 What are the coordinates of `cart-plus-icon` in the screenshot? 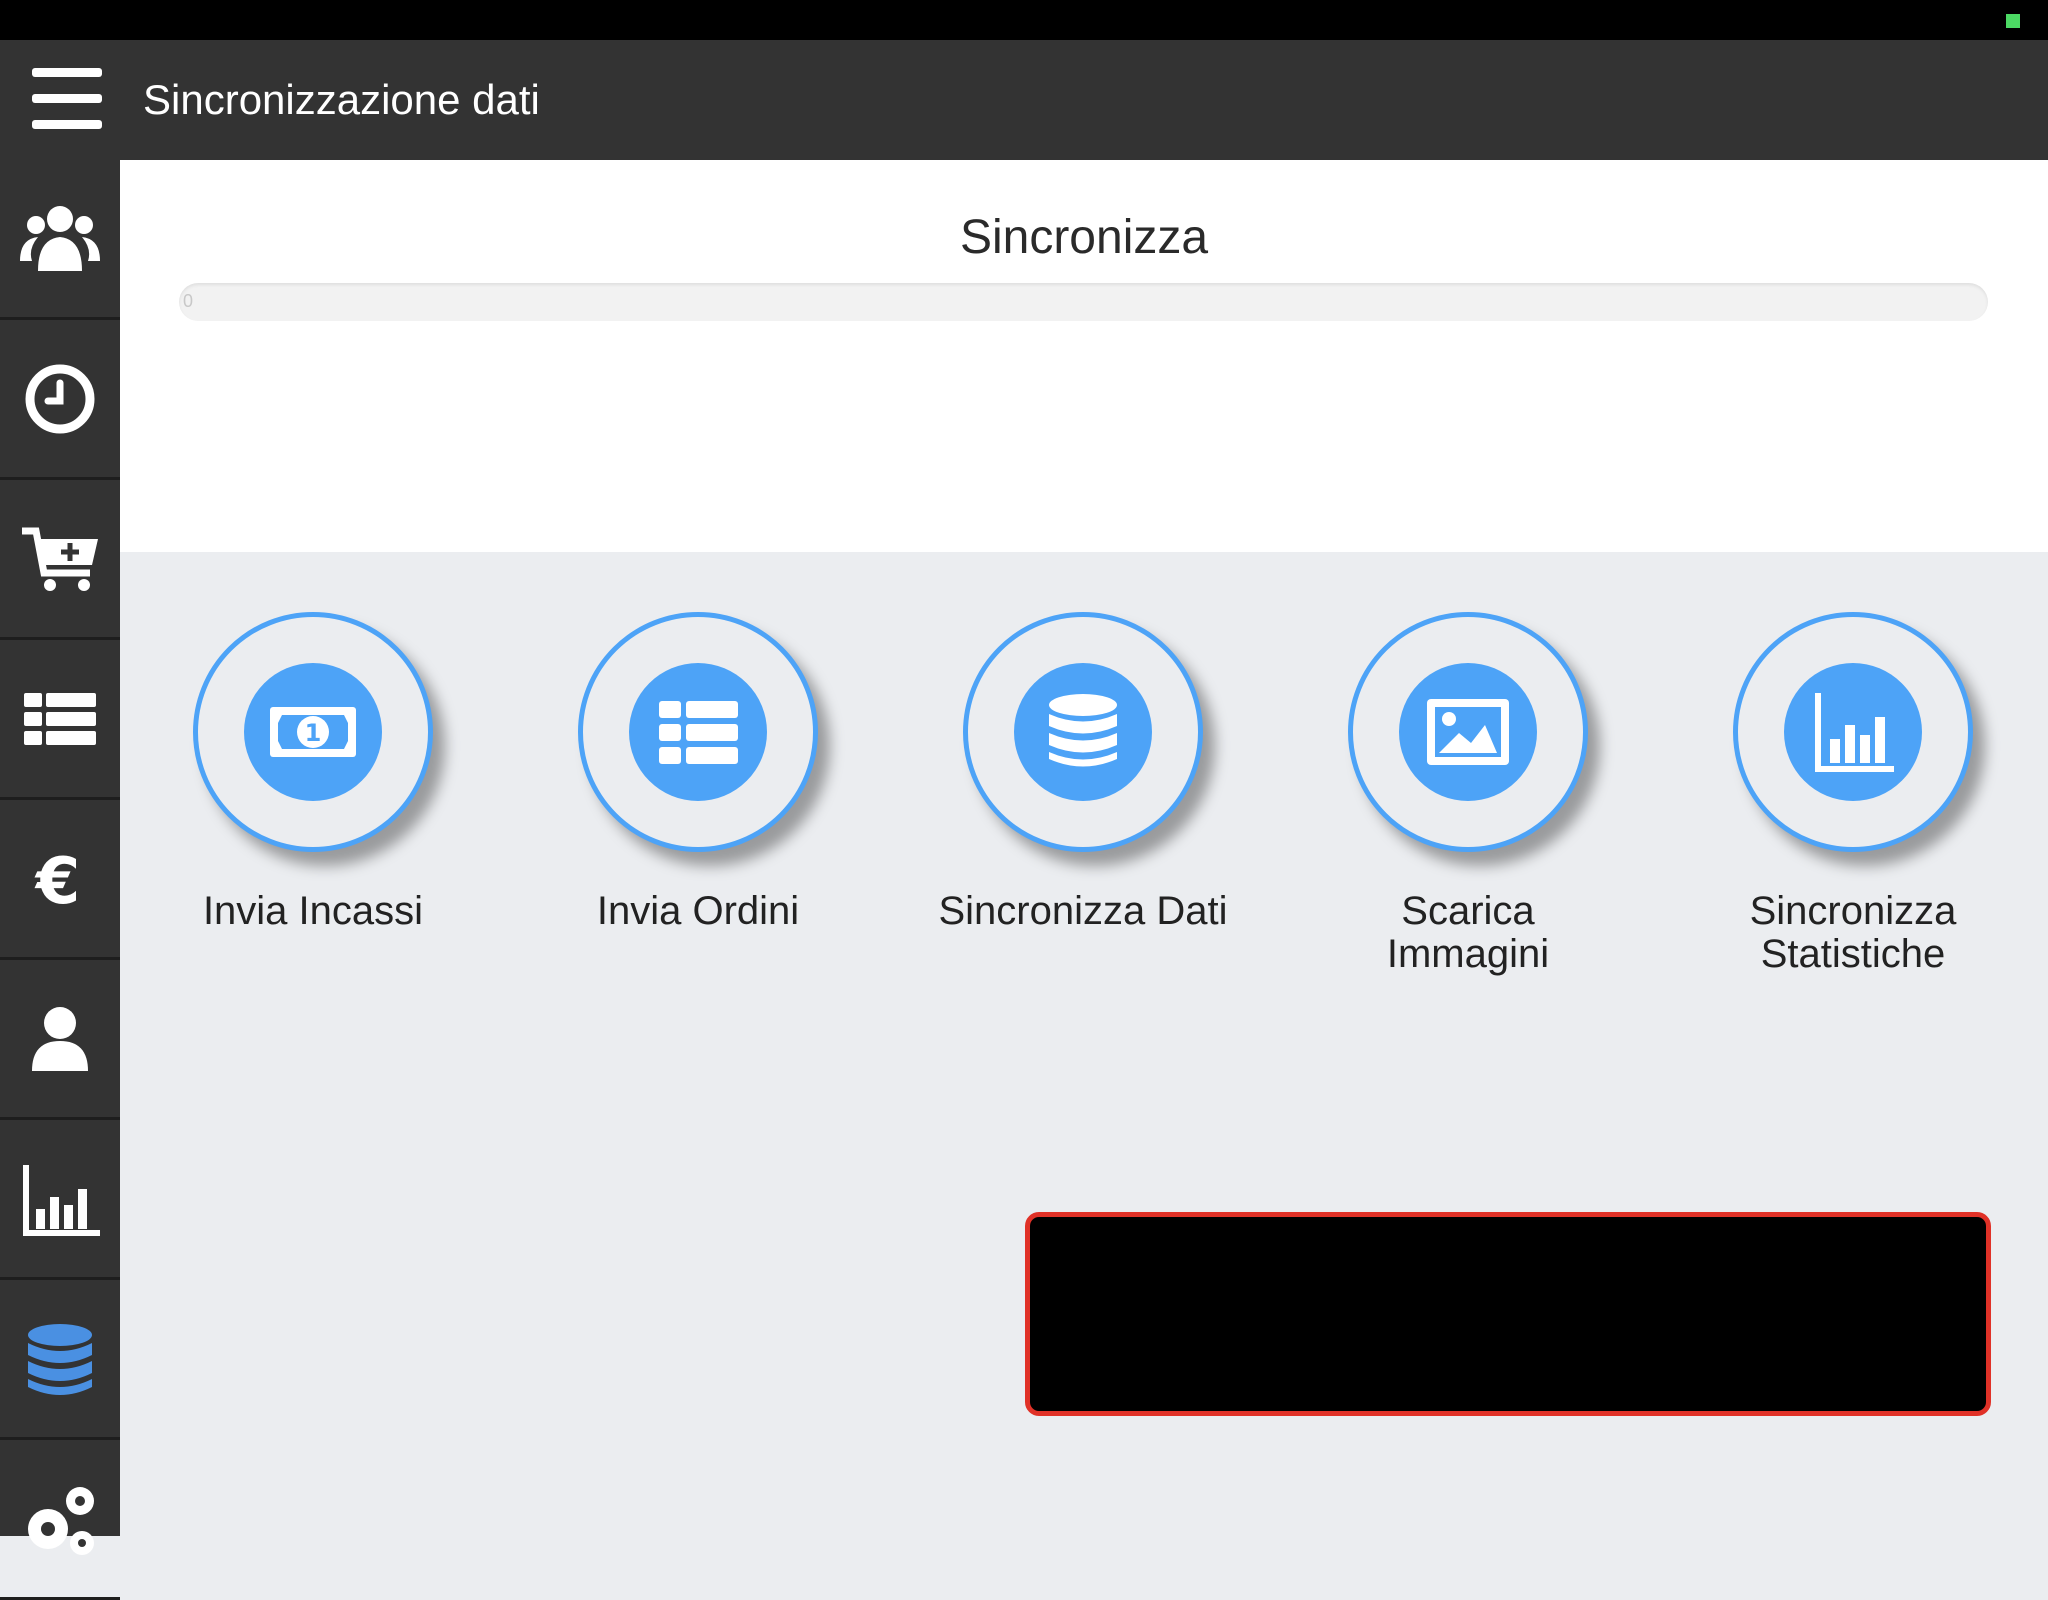 It's located at (60, 559).